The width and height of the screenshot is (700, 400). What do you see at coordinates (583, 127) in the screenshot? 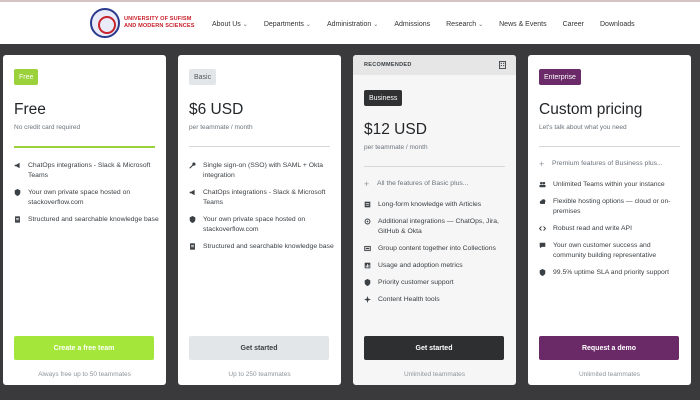
I see `plan-subtitle: Let's talk about what you need` at bounding box center [583, 127].